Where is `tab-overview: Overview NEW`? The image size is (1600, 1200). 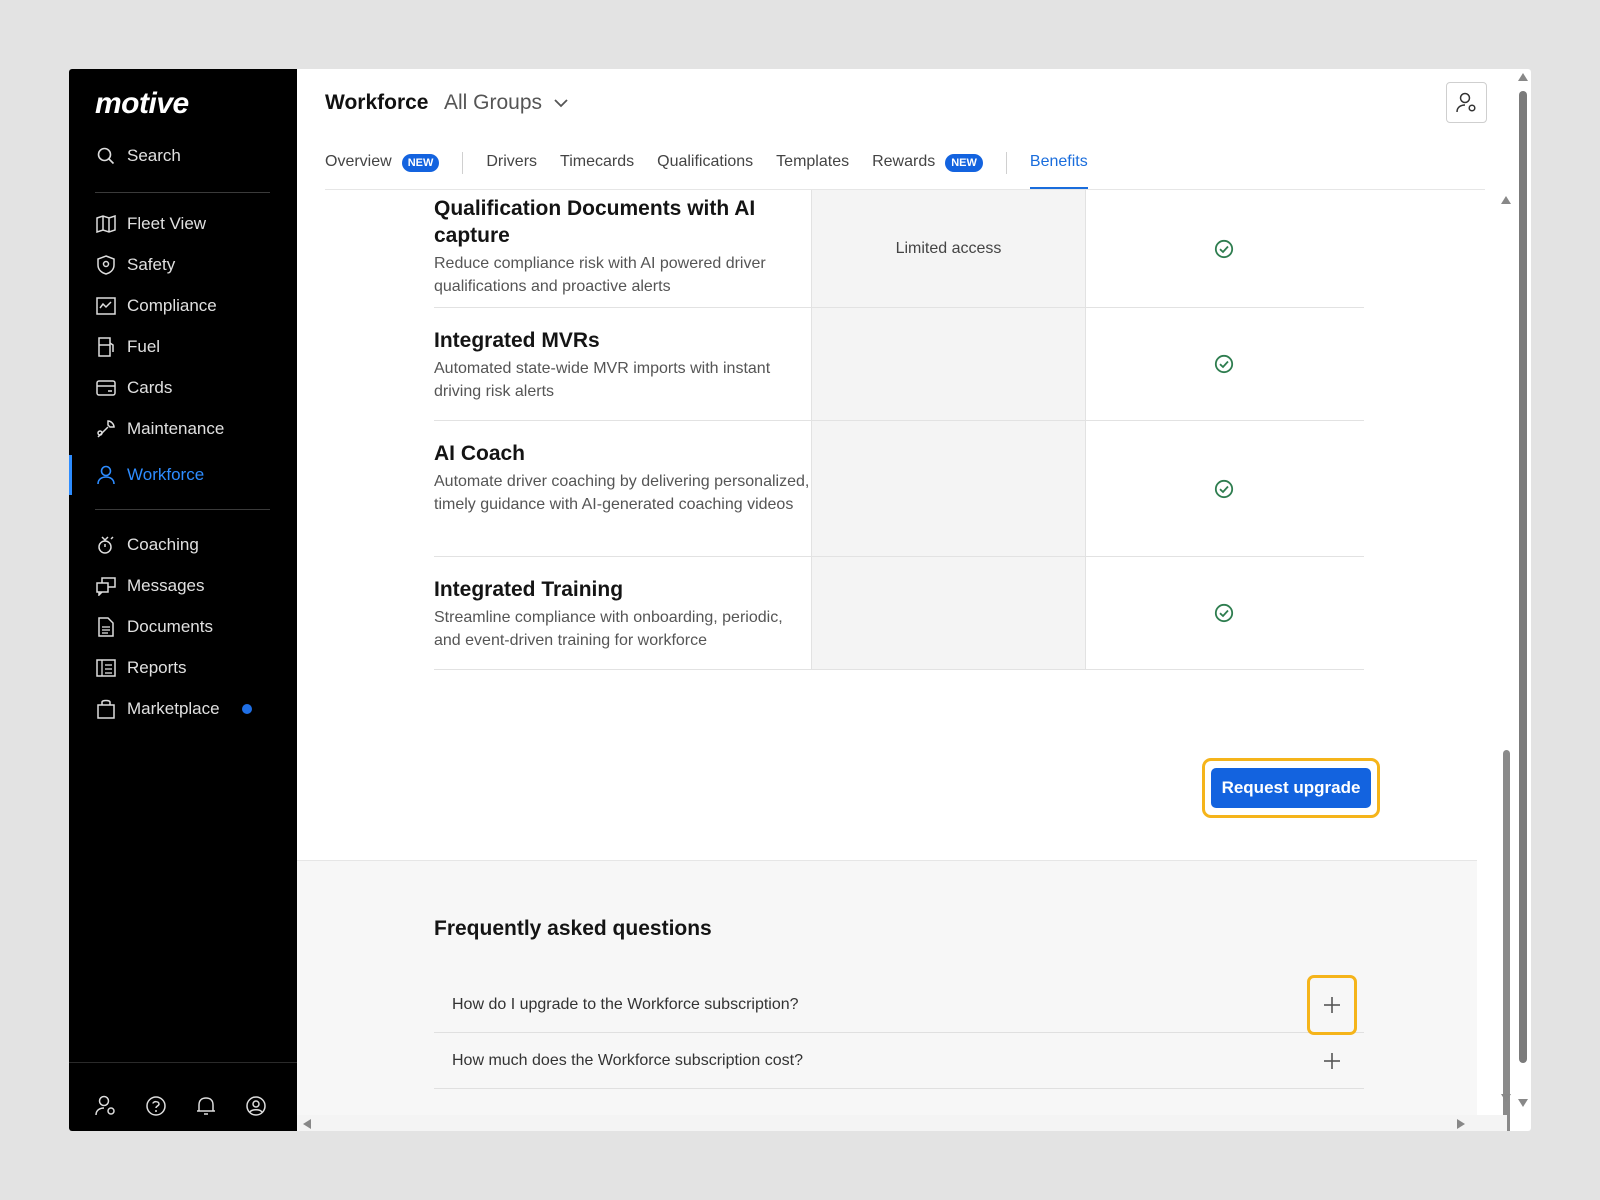 tab-overview: Overview NEW is located at coordinates (382, 170).